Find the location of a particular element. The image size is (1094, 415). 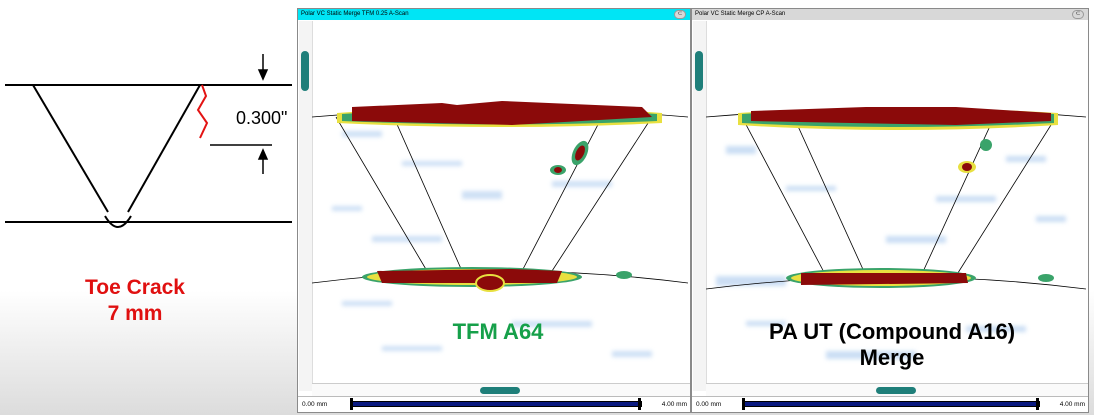

tfm-window-title: Polar VC Static Merge TFM 0.25 A-Scan is located at coordinates (355, 14).